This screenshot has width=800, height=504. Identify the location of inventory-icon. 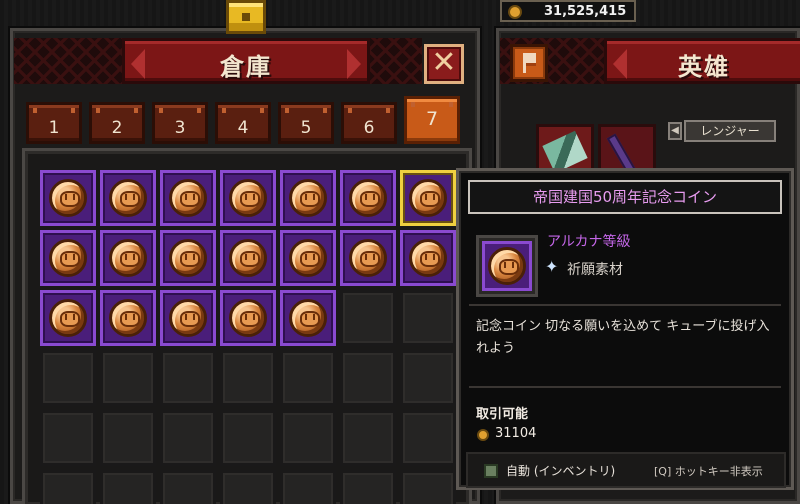
(491, 471).